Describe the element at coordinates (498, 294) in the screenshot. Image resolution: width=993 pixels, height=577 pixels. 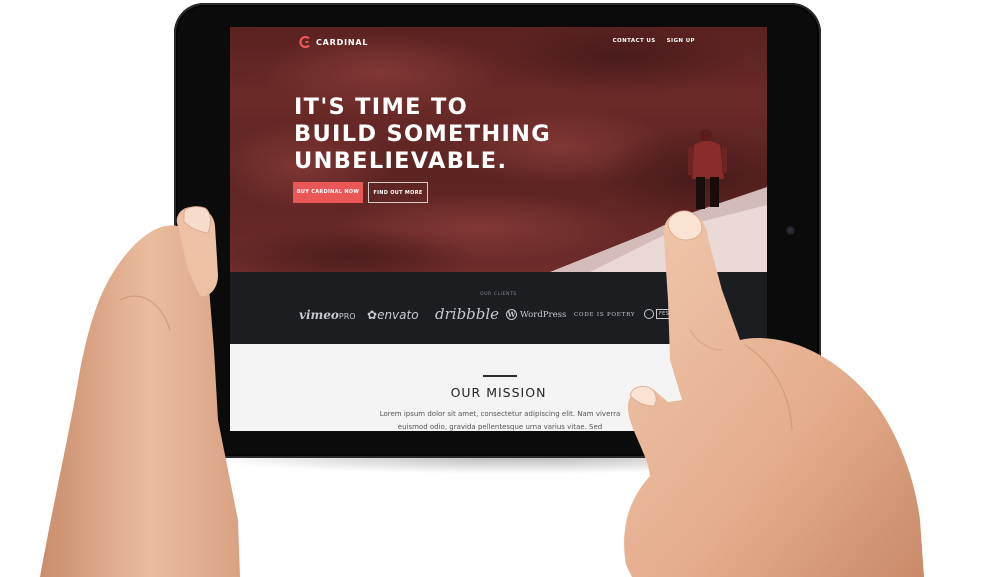
I see `clients-label: OUR CLIENTS` at that location.